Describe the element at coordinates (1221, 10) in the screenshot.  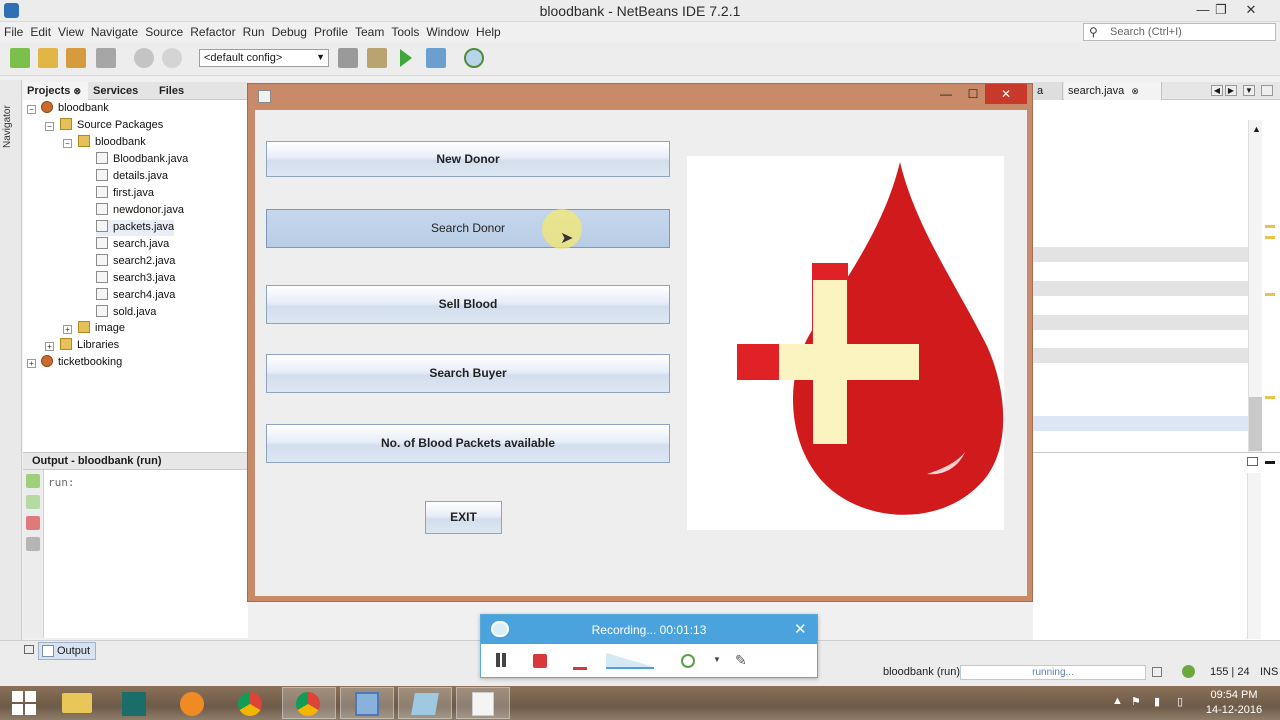
I see `maximize-icon: ❐` at that location.